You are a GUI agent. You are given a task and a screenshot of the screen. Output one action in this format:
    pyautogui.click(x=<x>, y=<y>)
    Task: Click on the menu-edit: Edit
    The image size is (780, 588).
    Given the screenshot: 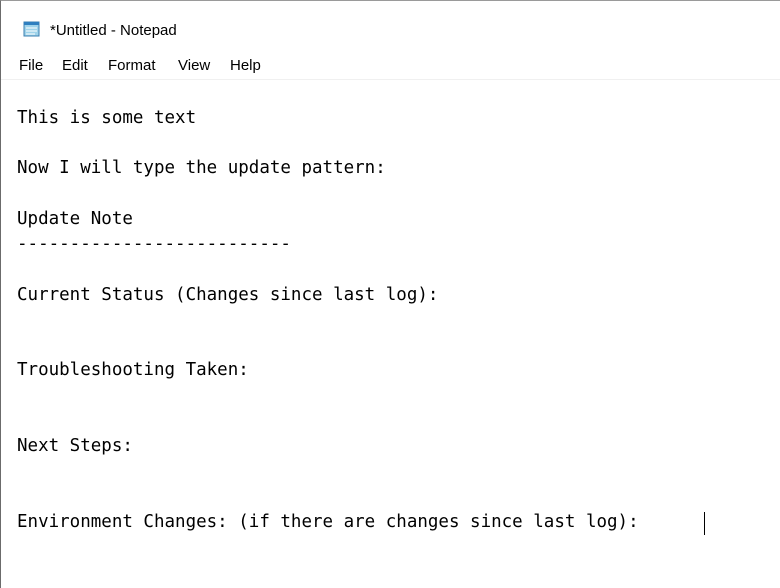 What is the action you would take?
    pyautogui.click(x=75, y=65)
    